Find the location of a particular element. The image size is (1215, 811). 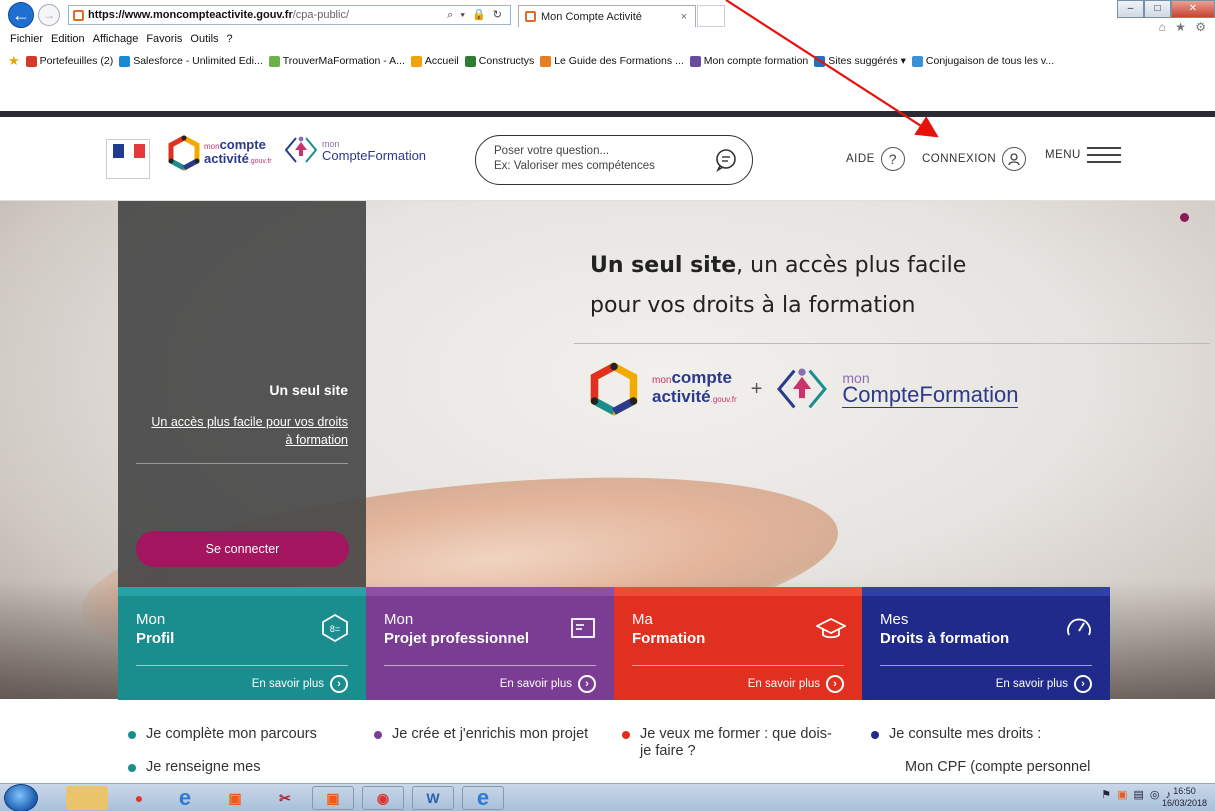

bullet-dot-icon is located at coordinates (378, 735).